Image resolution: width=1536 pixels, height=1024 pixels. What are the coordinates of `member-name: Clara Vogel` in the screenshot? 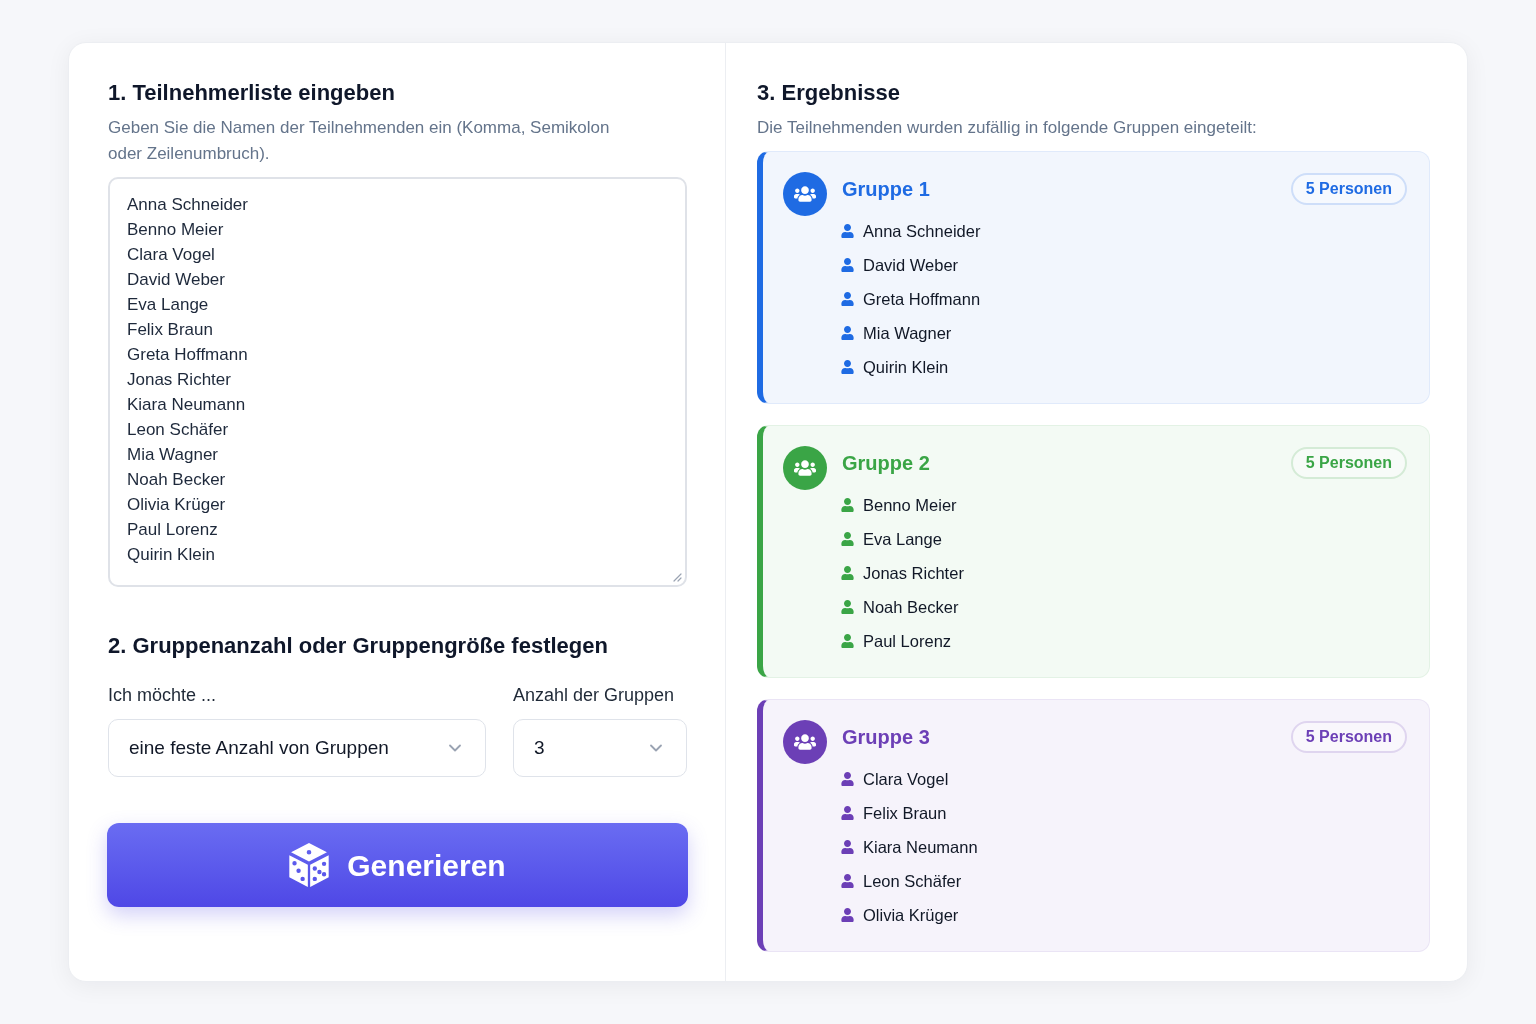 It's located at (906, 779).